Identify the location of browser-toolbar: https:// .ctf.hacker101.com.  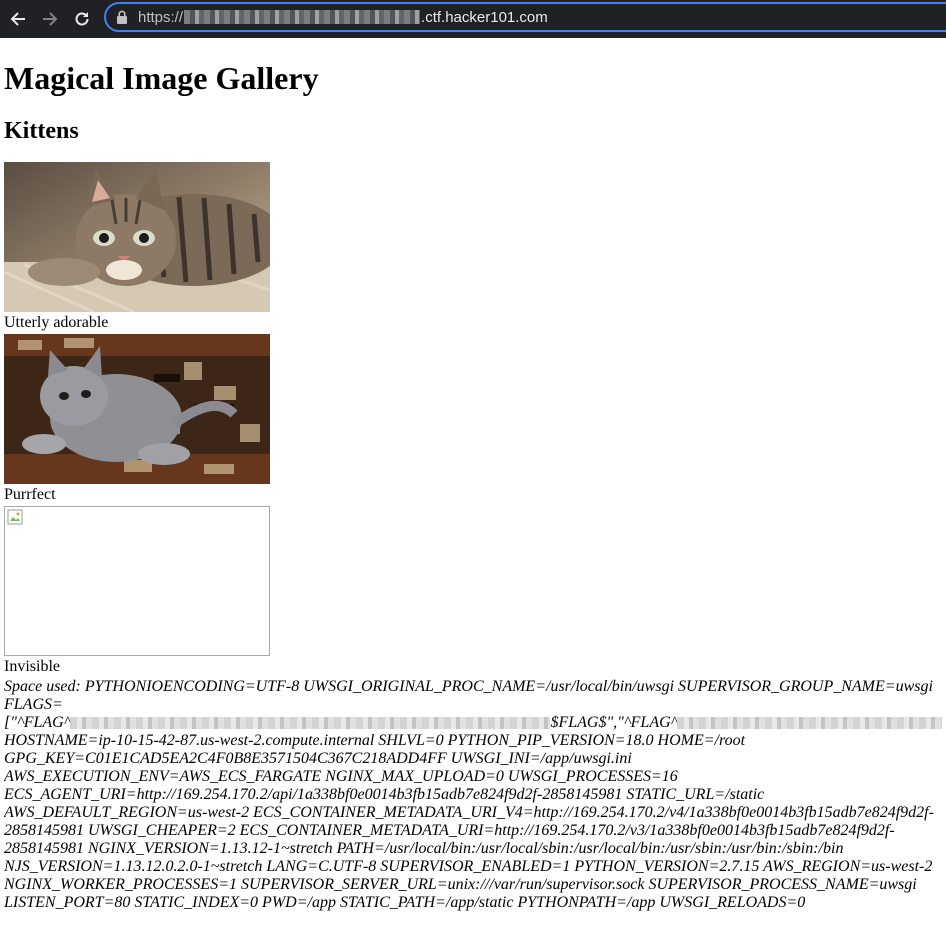
(473, 19).